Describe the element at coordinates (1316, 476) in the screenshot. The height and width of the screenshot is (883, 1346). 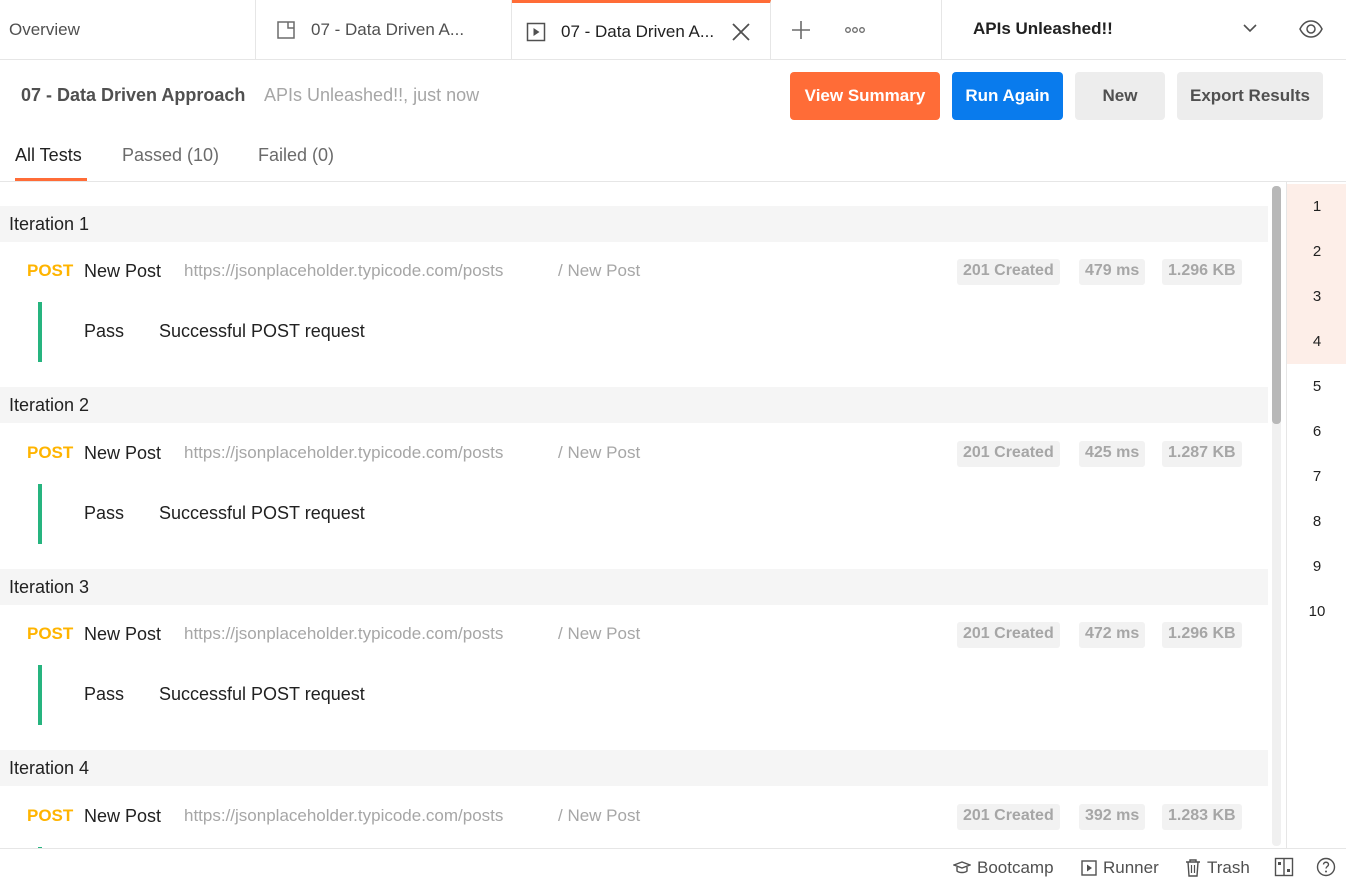
I see `iteration-index-item: 7` at that location.